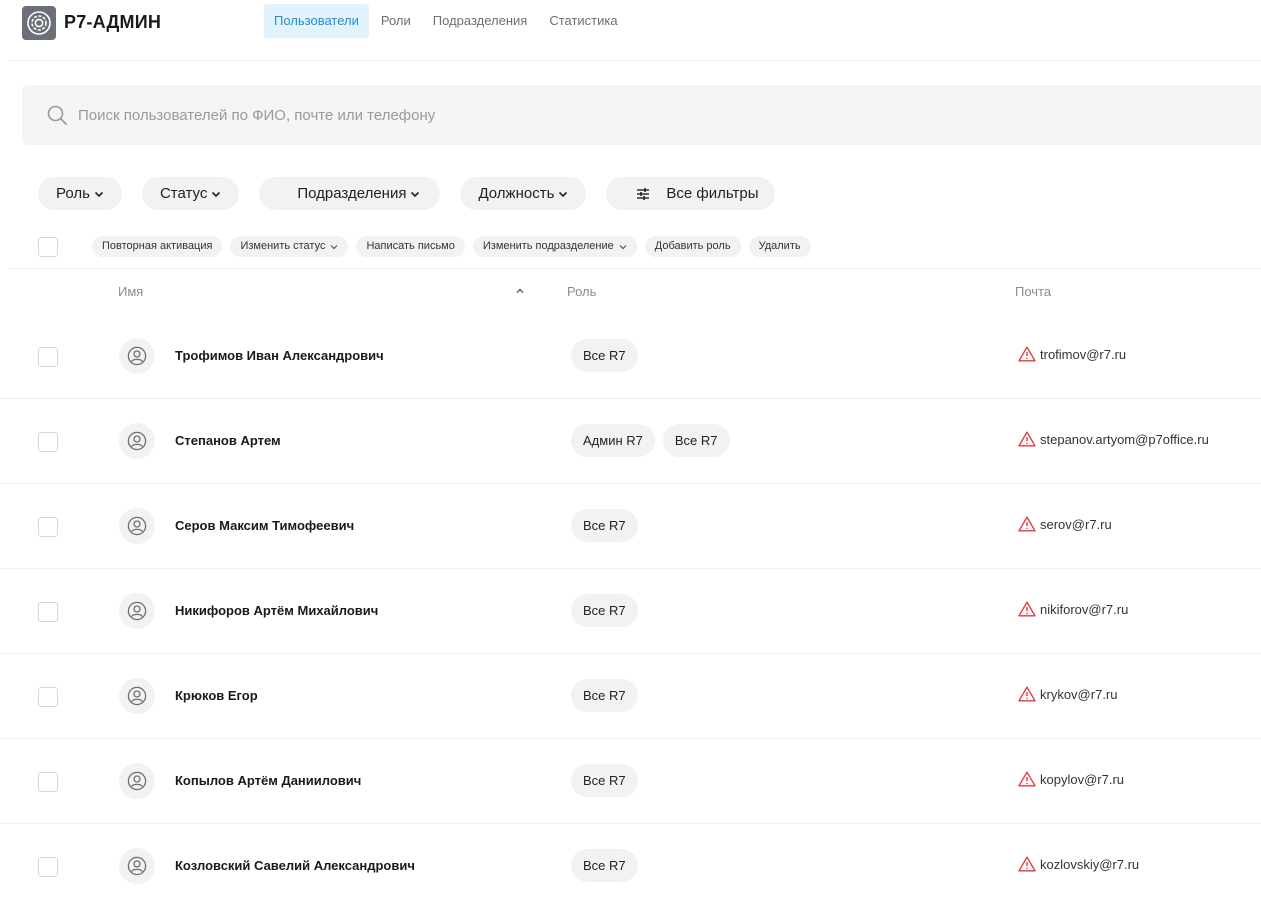 Image resolution: width=1261 pixels, height=909 pixels. I want to click on search-input, so click(528, 115).